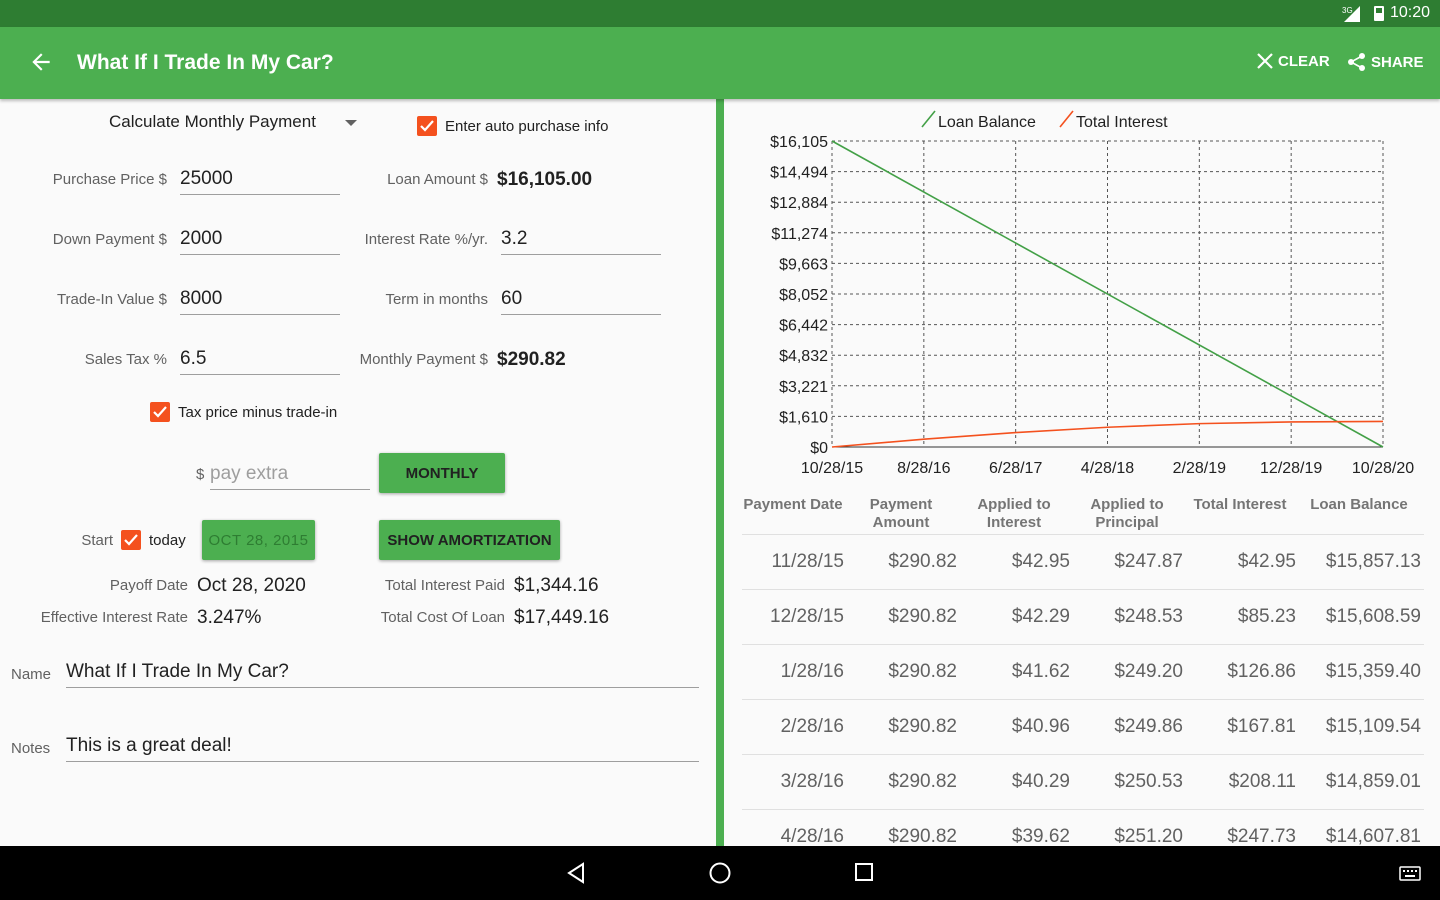 The image size is (1440, 900). I want to click on sales-tax-input: 6.5, so click(260, 361).